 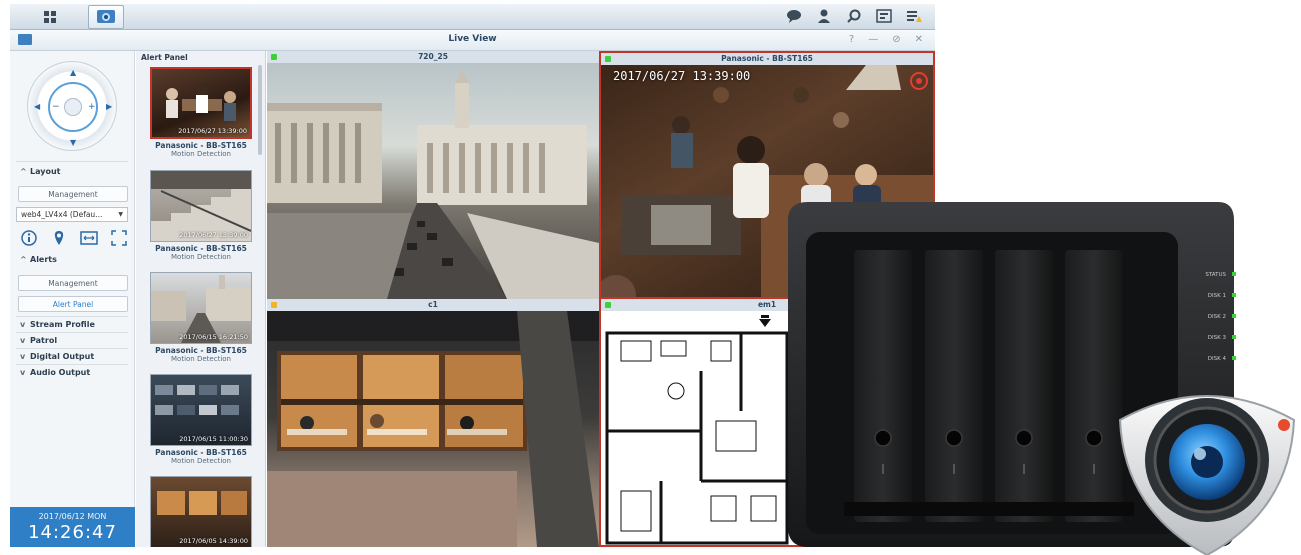 I want to click on ptz-left-icon: ◀, so click(x=37, y=106).